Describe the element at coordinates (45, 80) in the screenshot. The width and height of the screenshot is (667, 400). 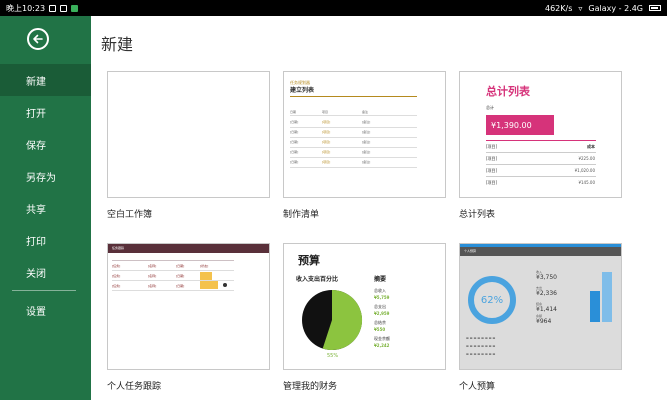
I see `nav-new: 新建` at that location.